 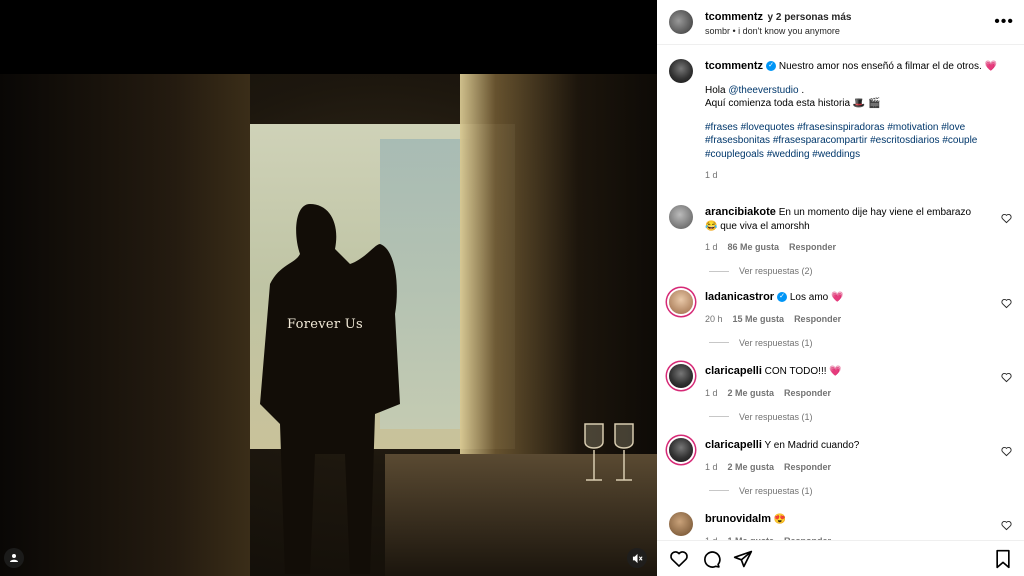 What do you see at coordinates (990, 66) in the screenshot?
I see `caption-emoji: 💗` at bounding box center [990, 66].